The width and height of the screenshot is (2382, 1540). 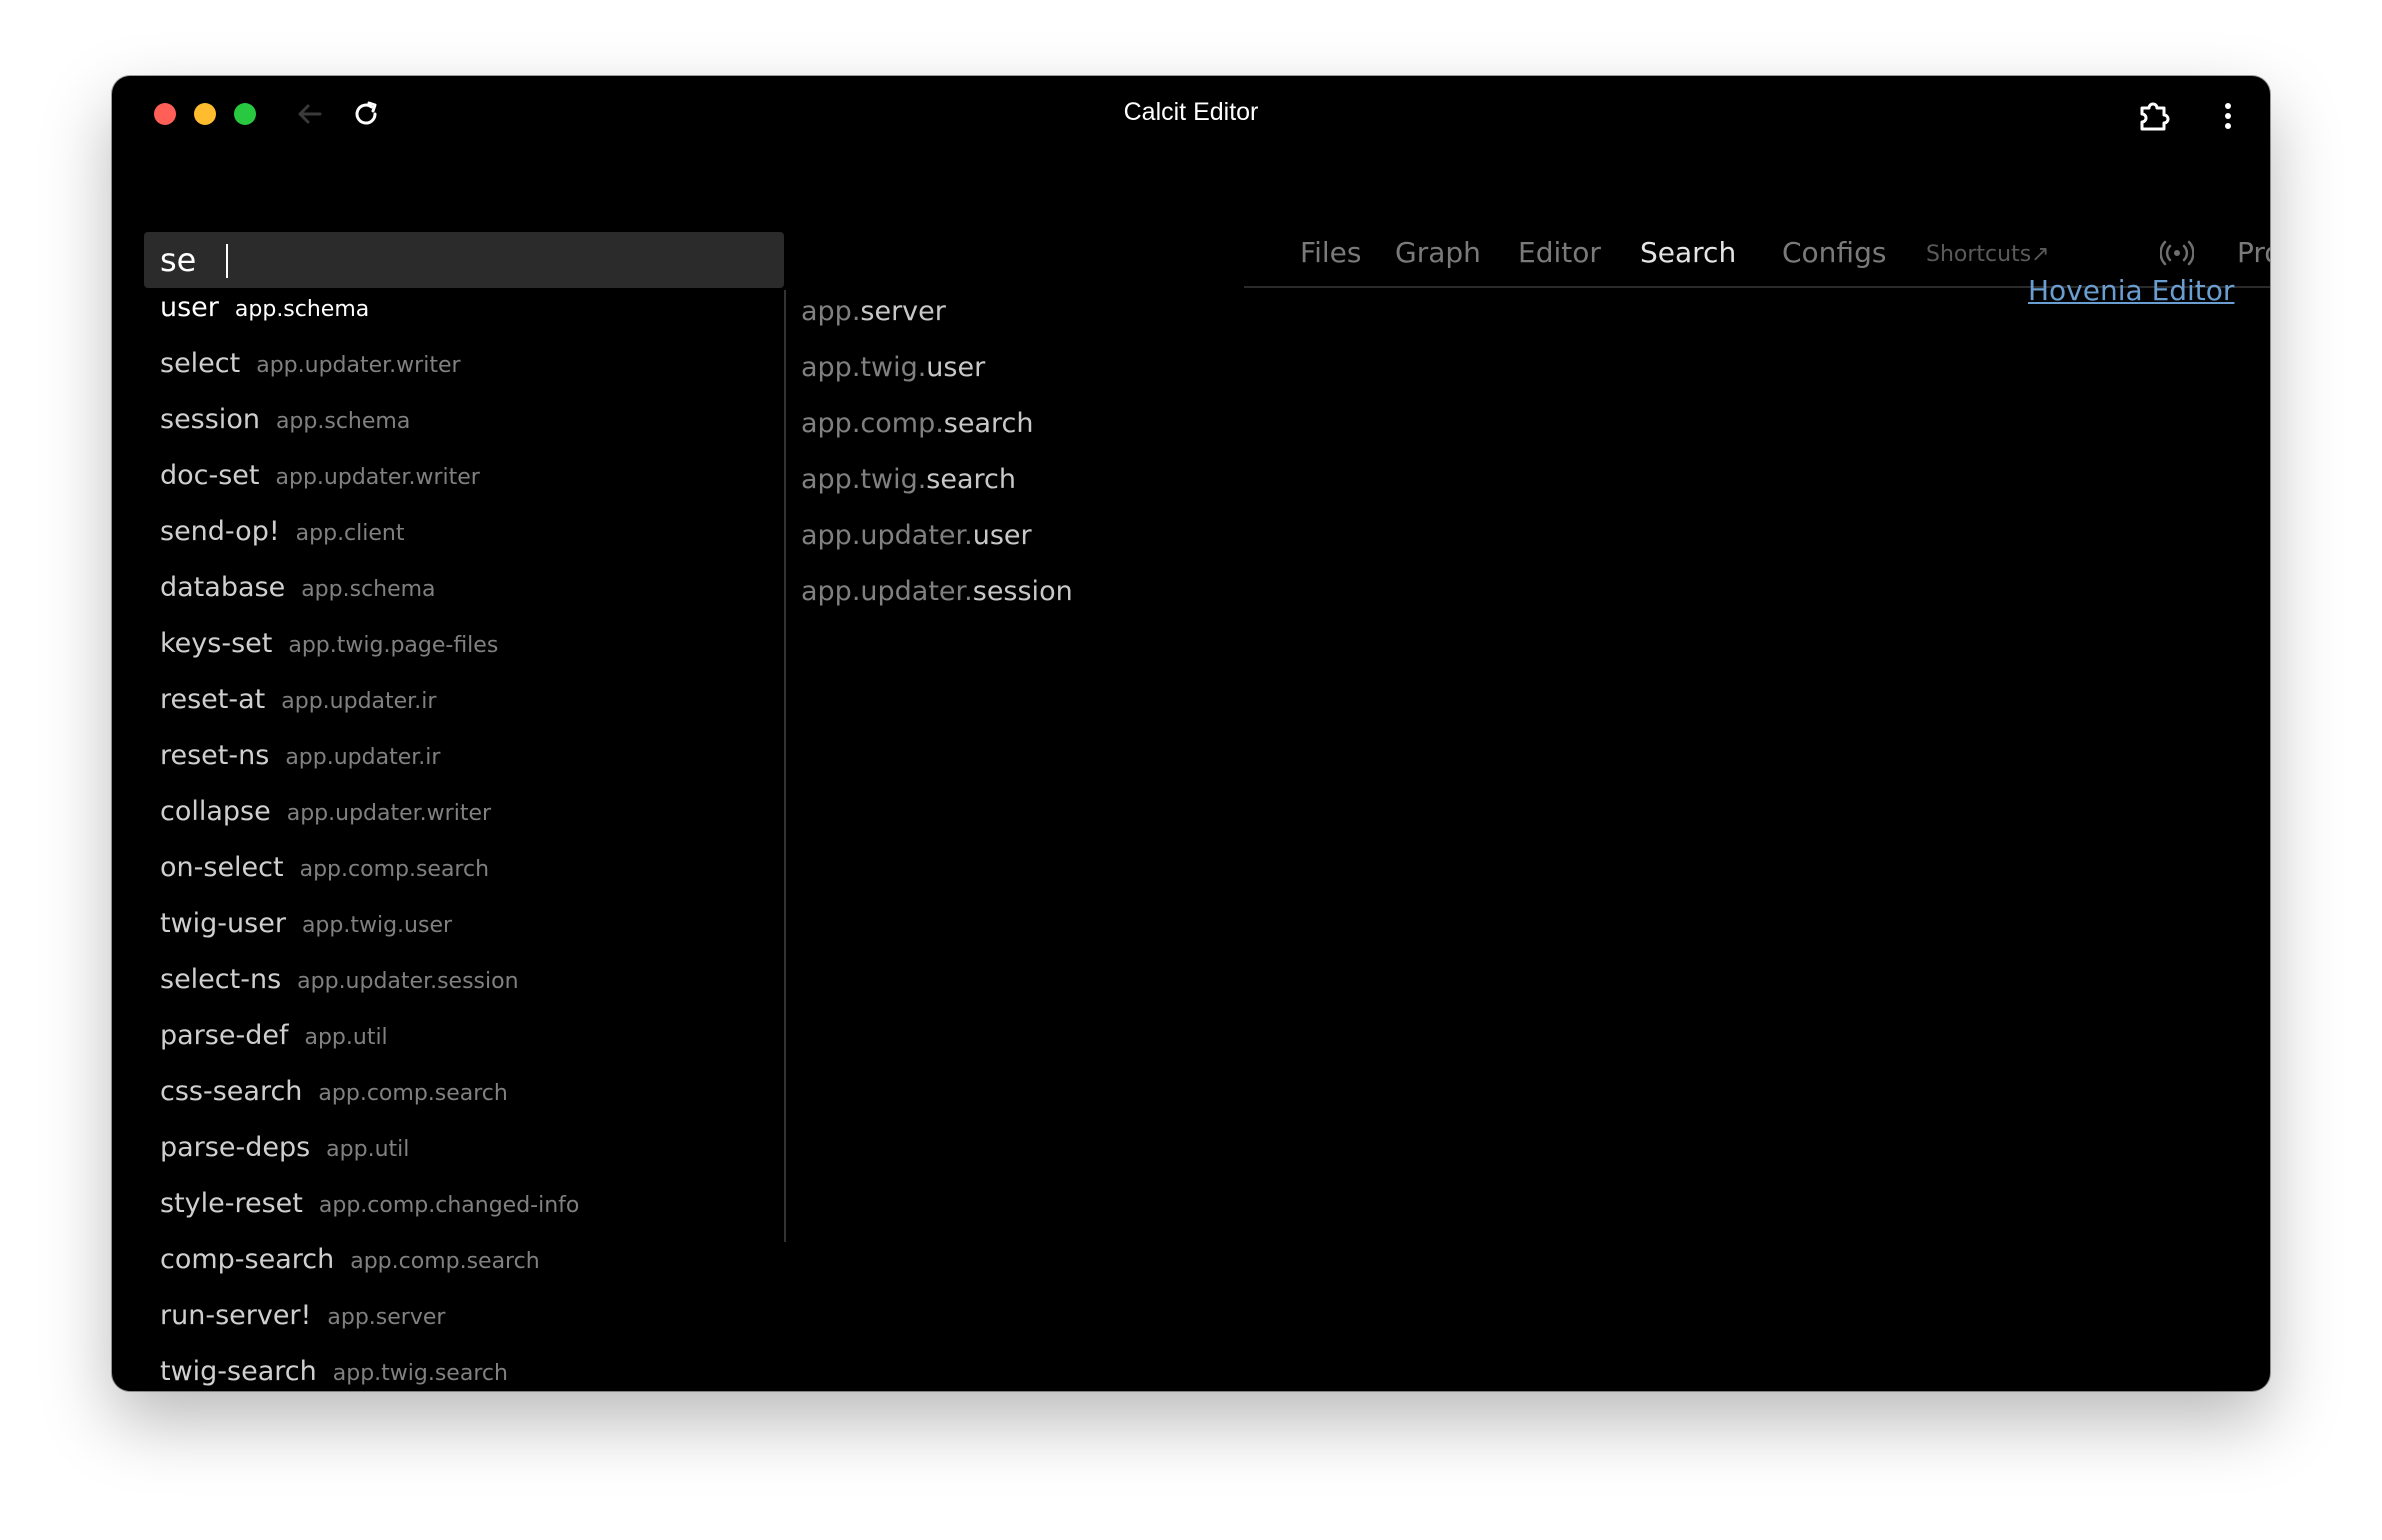 I want to click on window-title: Calcit Editor, so click(x=1191, y=112).